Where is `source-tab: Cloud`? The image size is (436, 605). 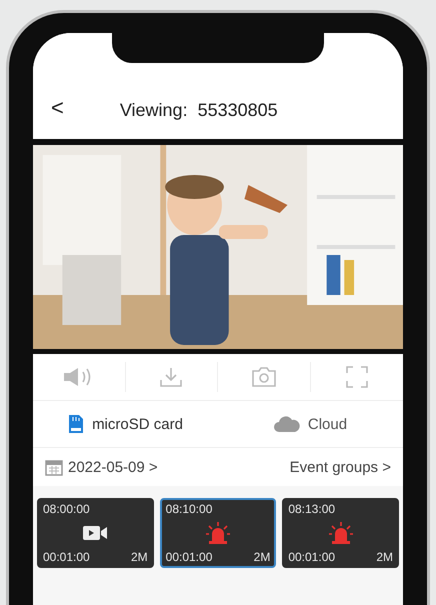
source-tab: Cloud is located at coordinates (310, 424).